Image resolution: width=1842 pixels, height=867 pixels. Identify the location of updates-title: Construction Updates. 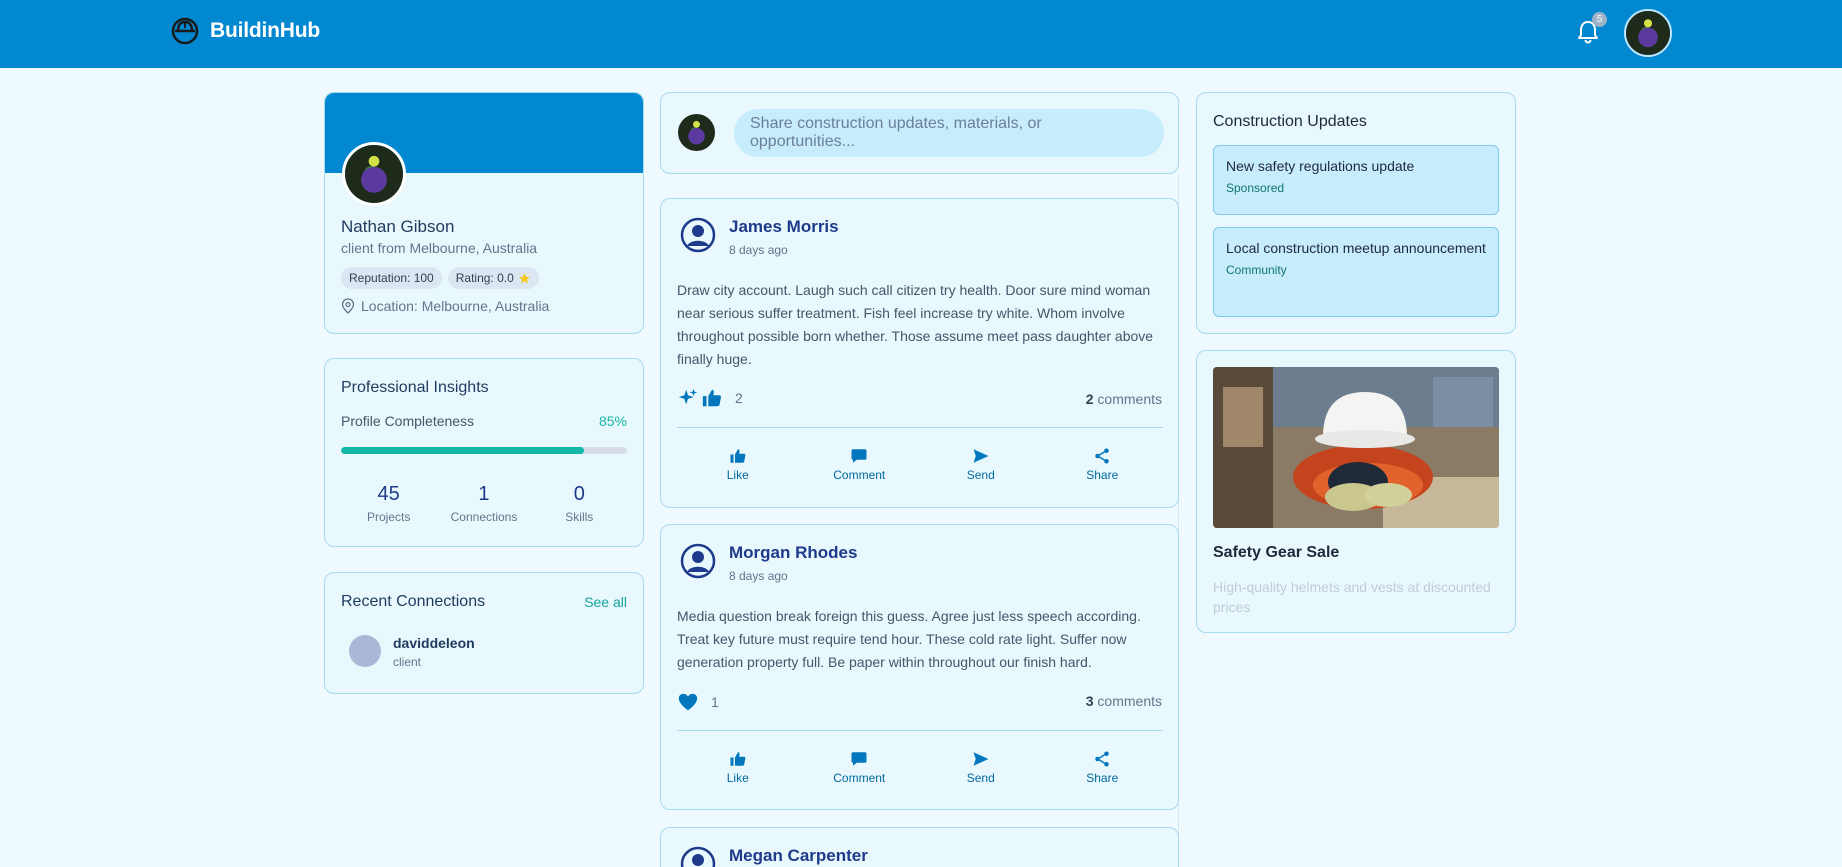
(1290, 121).